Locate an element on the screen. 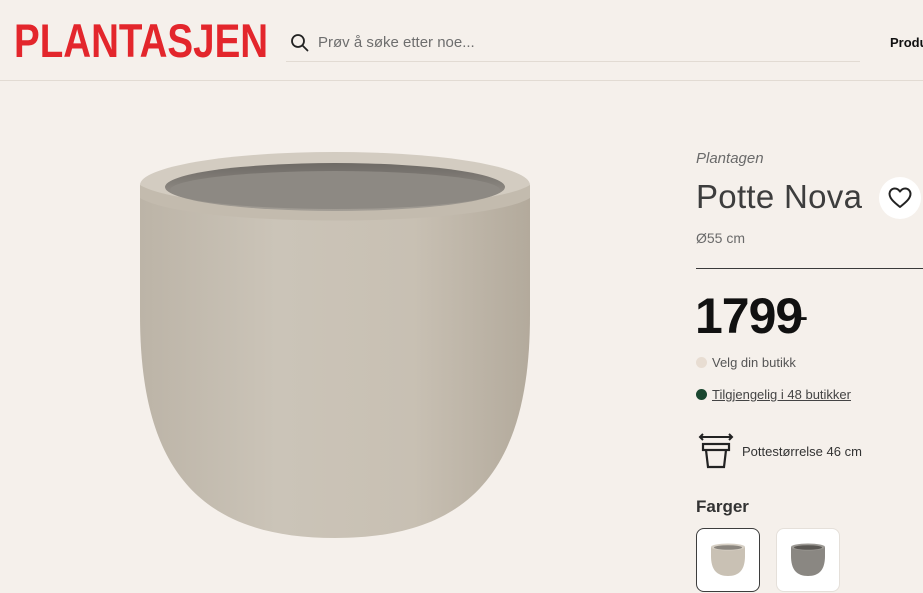 The height and width of the screenshot is (593, 923). search-bar is located at coordinates (573, 43).